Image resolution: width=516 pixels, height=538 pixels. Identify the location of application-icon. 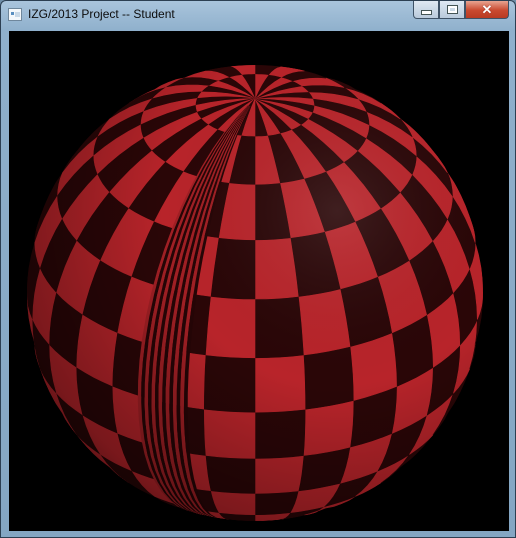
(15, 14).